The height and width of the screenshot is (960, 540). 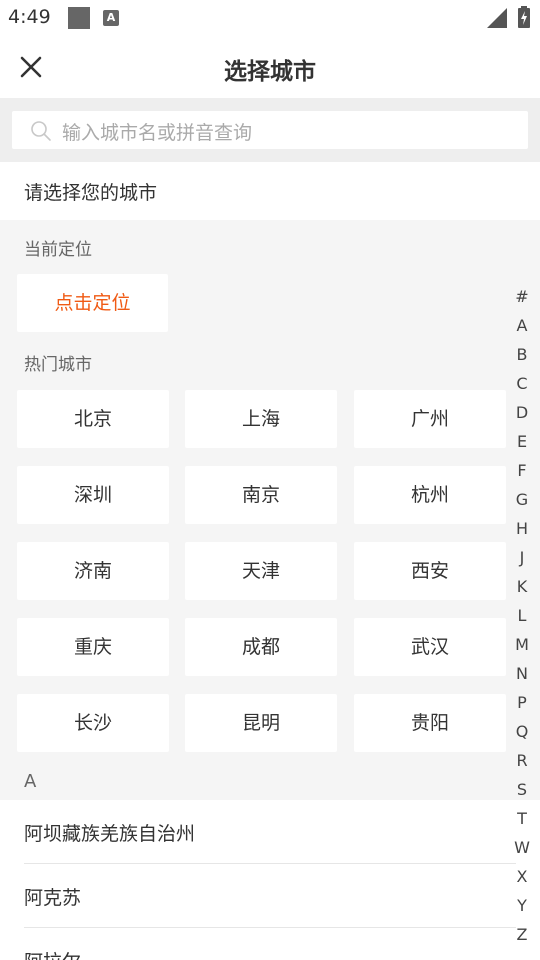 I want to click on battery-icon, so click(x=524, y=17).